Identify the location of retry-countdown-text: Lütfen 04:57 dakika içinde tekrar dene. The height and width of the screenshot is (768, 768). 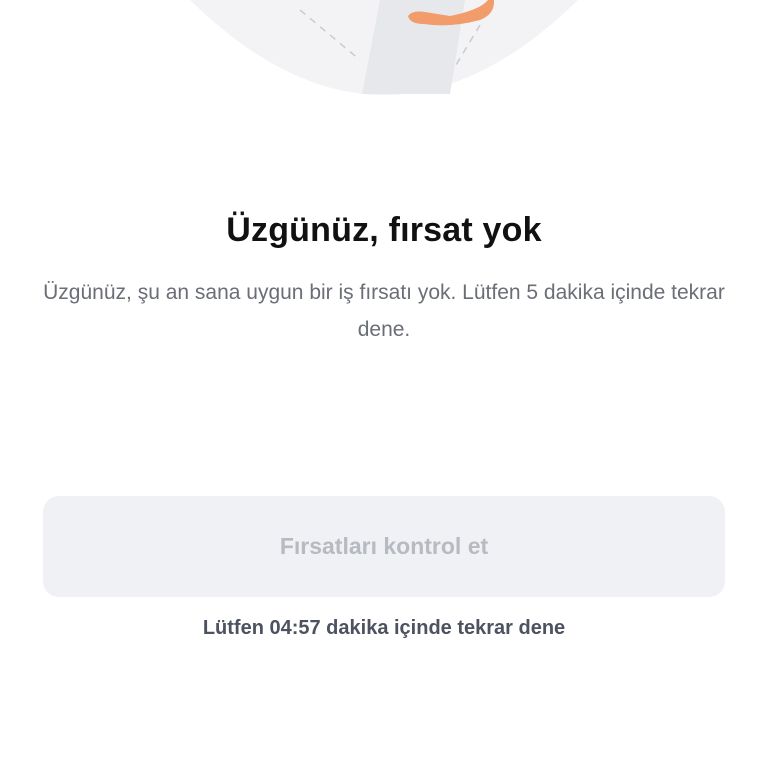
(384, 628).